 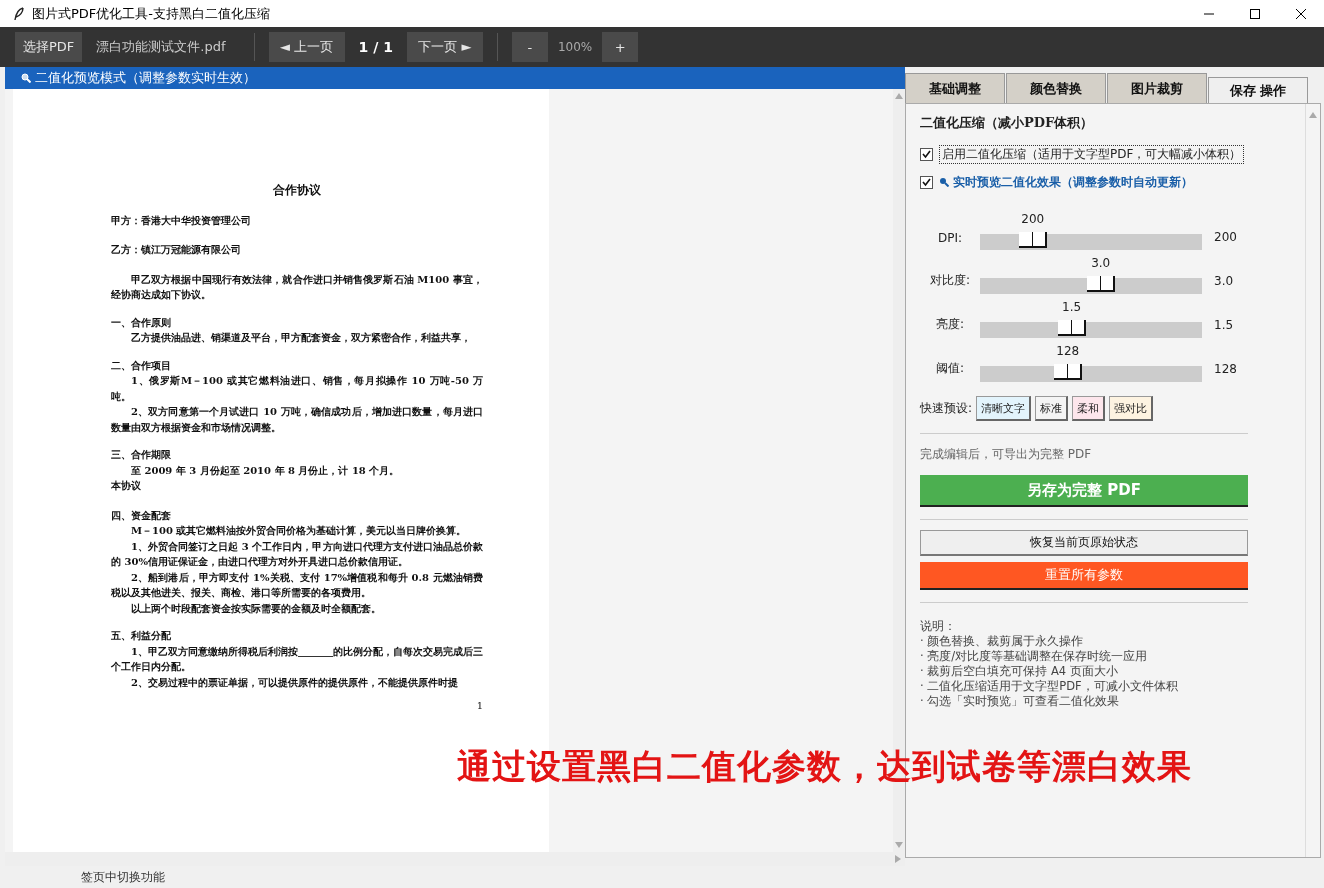 I want to click on export-hint: 完成编辑后，可导出为完整 PDF, so click(x=1006, y=454).